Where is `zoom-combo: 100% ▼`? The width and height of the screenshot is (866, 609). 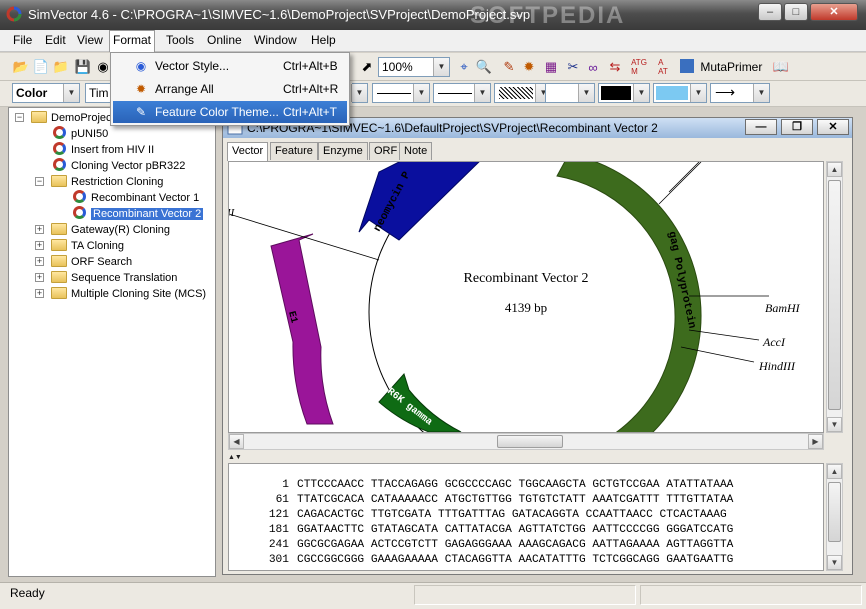 zoom-combo: 100% ▼ is located at coordinates (414, 67).